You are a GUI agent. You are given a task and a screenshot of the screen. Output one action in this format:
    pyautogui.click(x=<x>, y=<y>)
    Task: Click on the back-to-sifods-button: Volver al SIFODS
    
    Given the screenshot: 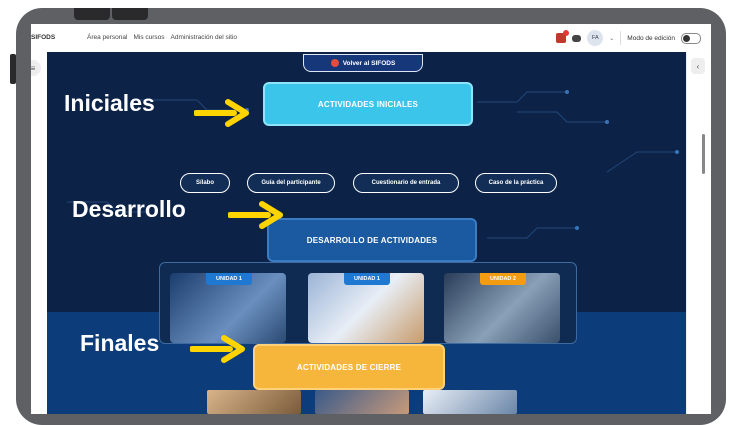 What is the action you would take?
    pyautogui.click(x=363, y=63)
    